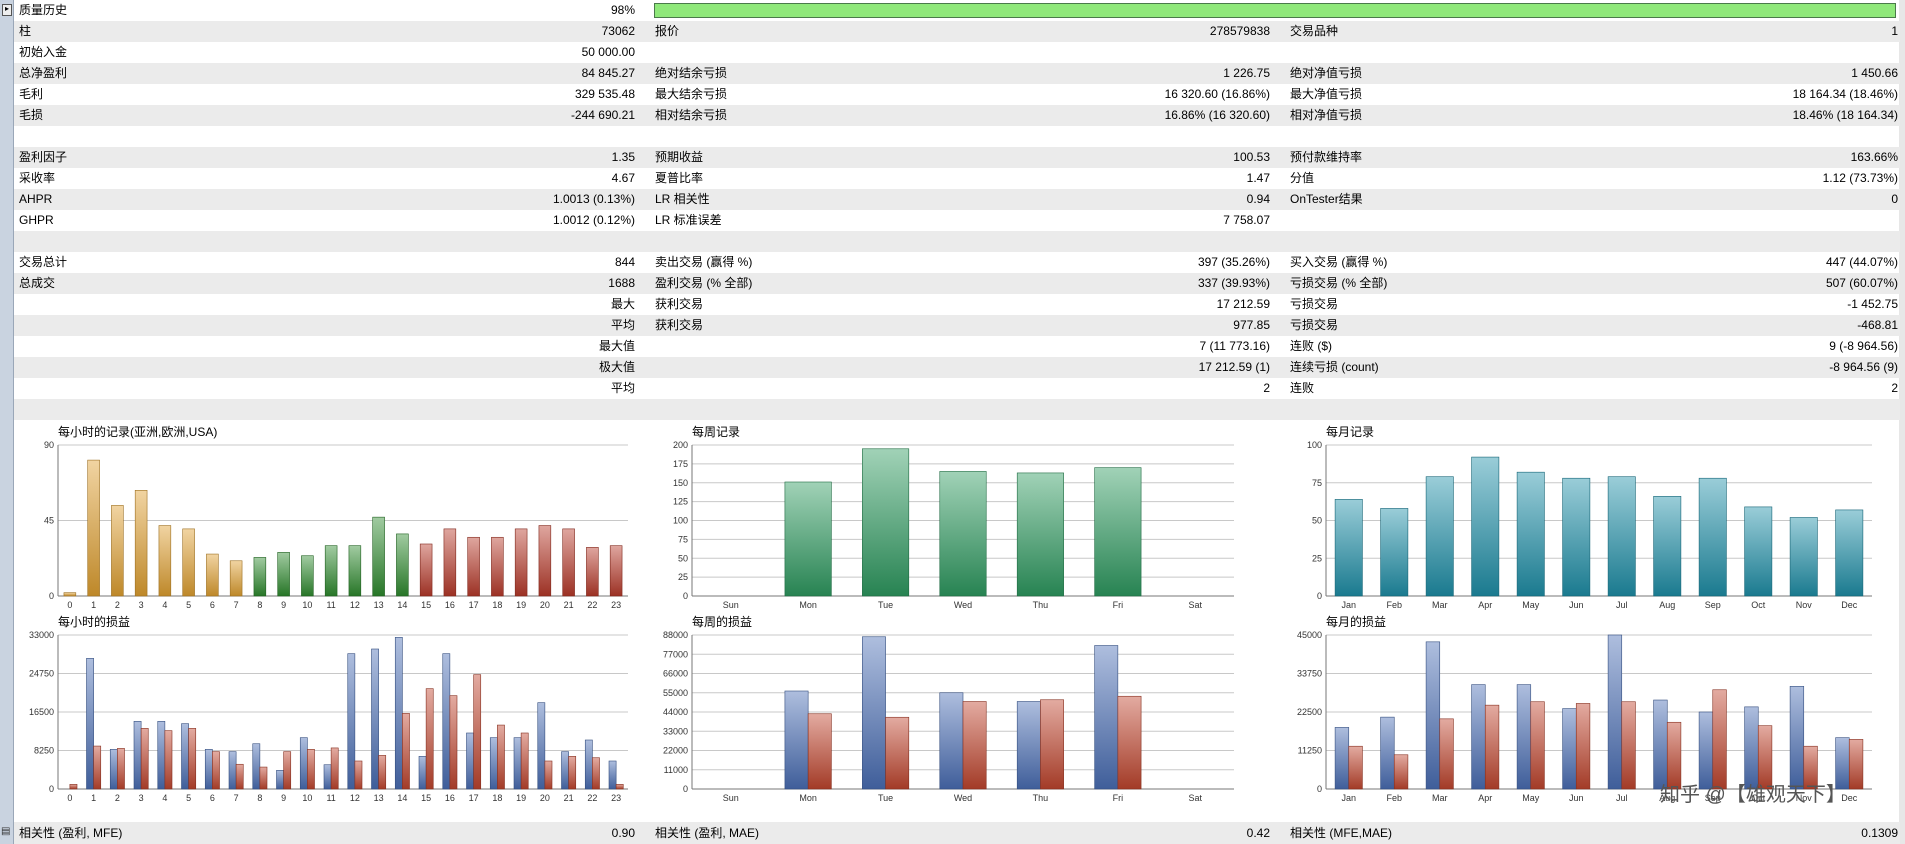 The width and height of the screenshot is (1905, 844). What do you see at coordinates (69, 798) in the screenshot?
I see `x-tick-label: 0` at bounding box center [69, 798].